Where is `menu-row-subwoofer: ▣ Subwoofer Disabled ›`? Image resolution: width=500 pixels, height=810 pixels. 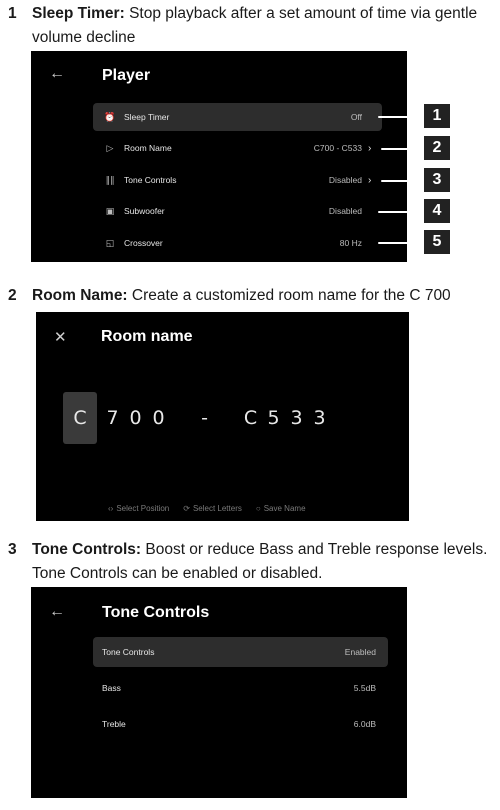
menu-row-subwoofer: ▣ Subwoofer Disabled › is located at coordinates (237, 211).